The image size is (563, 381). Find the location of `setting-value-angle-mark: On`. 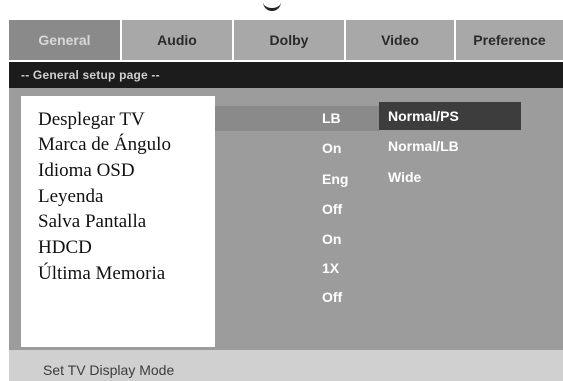

setting-value-angle-mark: On is located at coordinates (332, 148).